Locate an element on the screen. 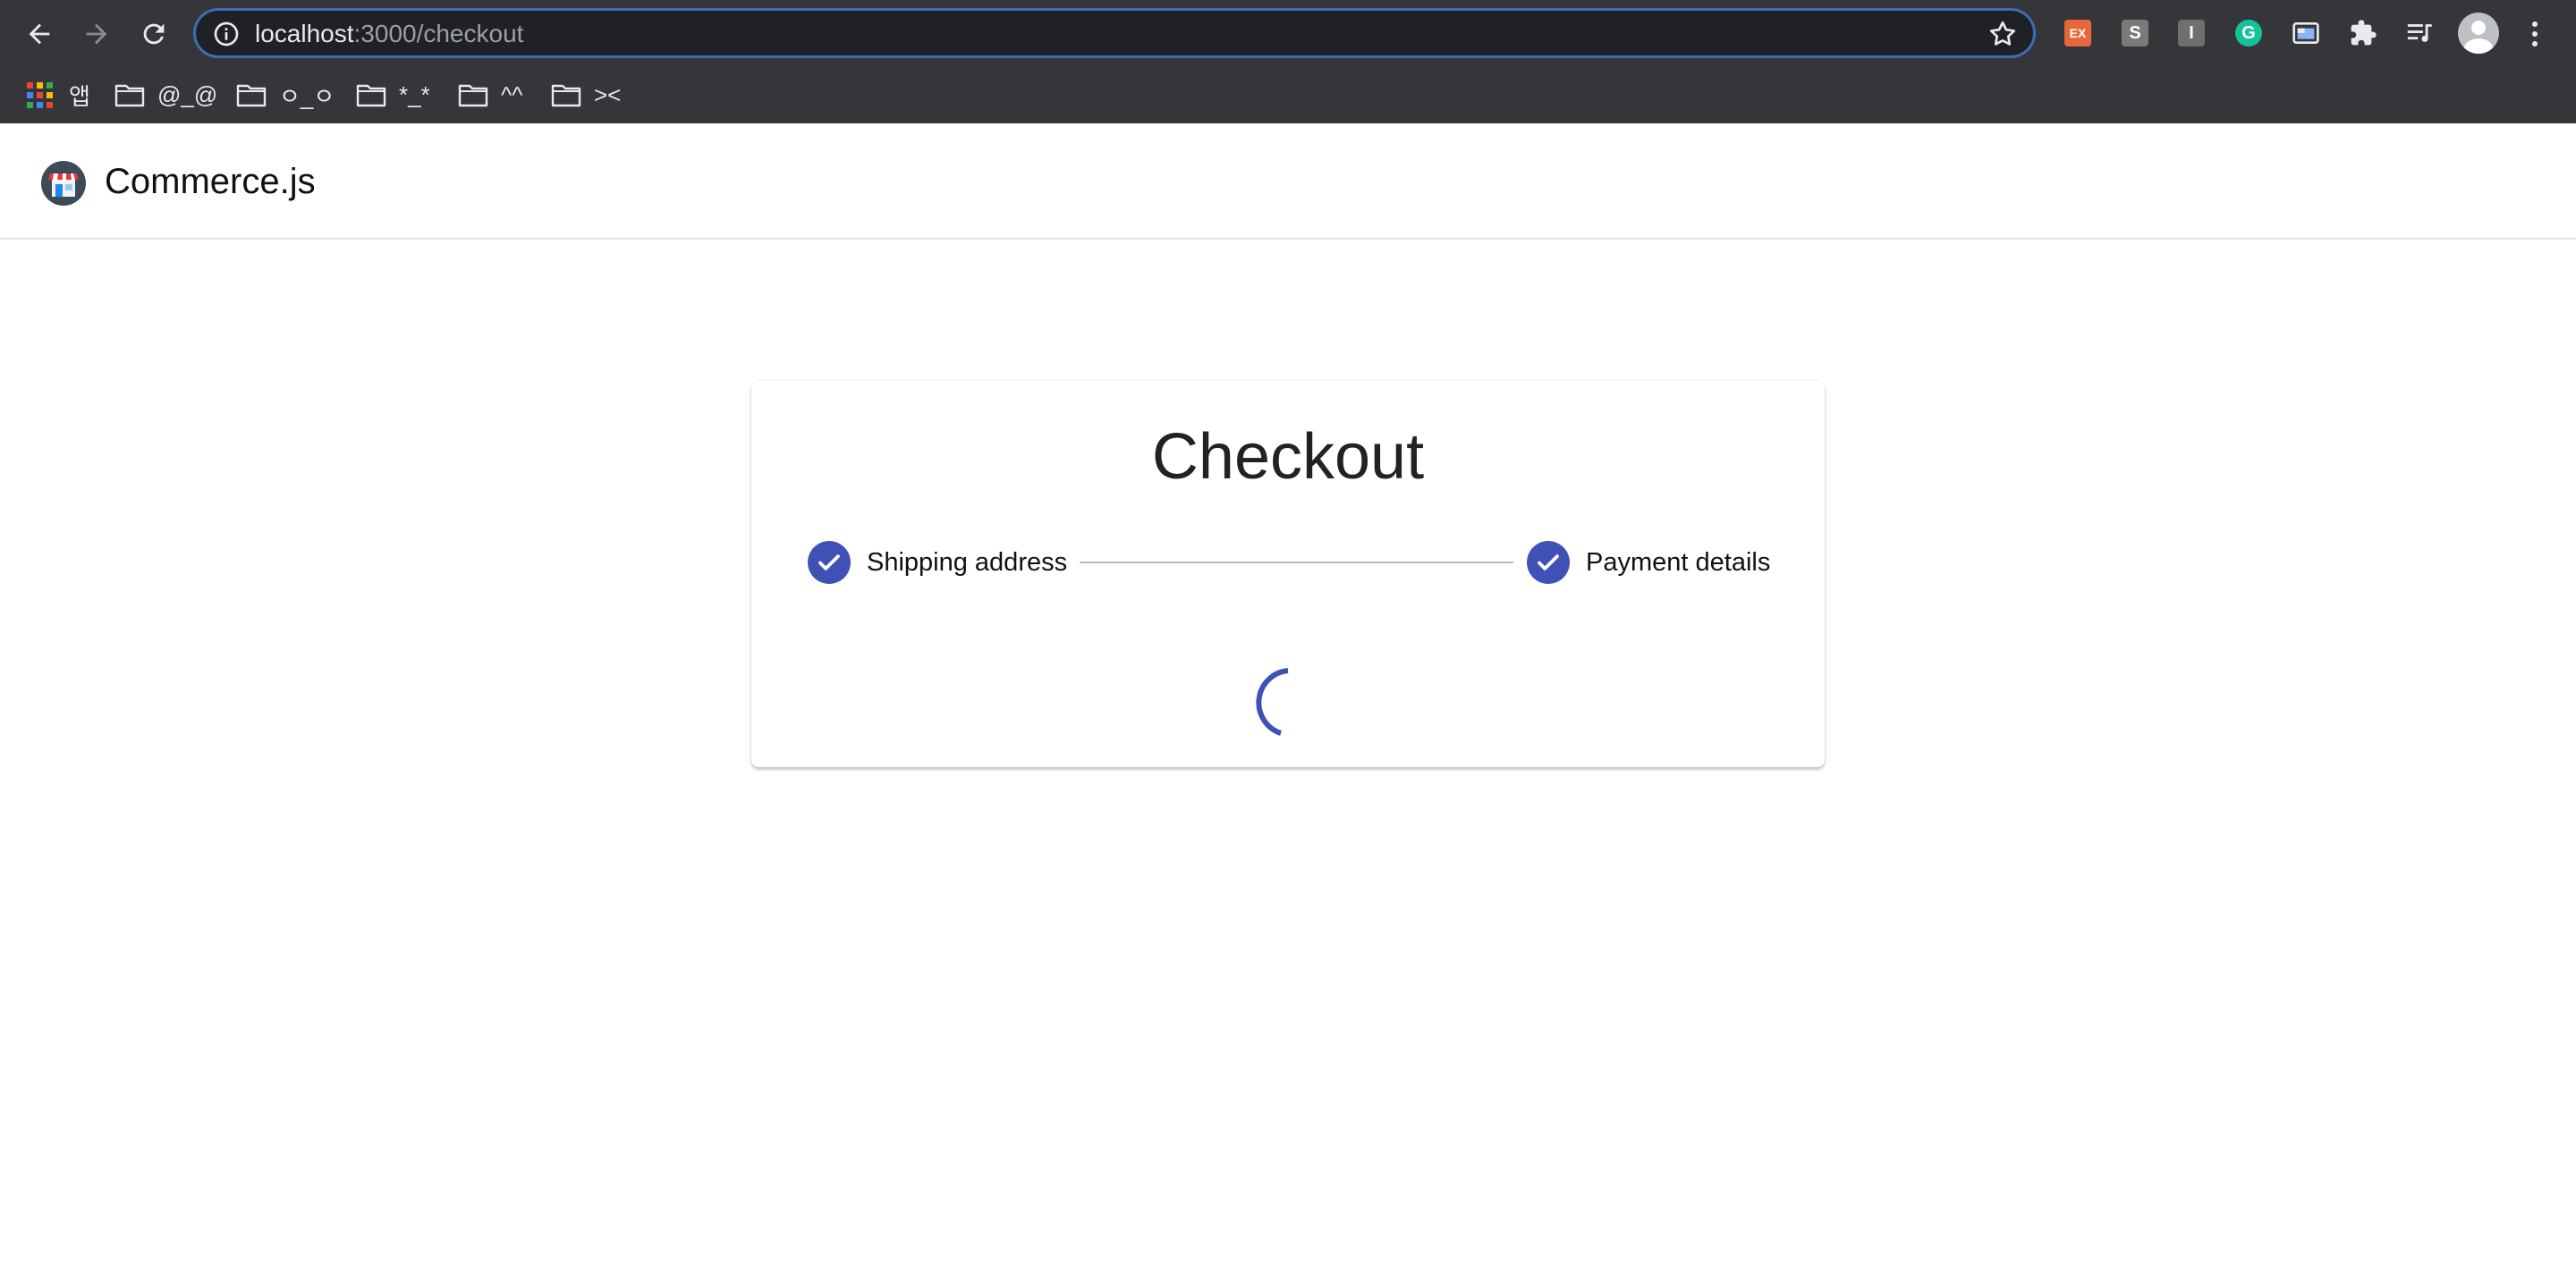 This screenshot has width=2576, height=1284. bookmark-label: 앱 is located at coordinates (79, 96).